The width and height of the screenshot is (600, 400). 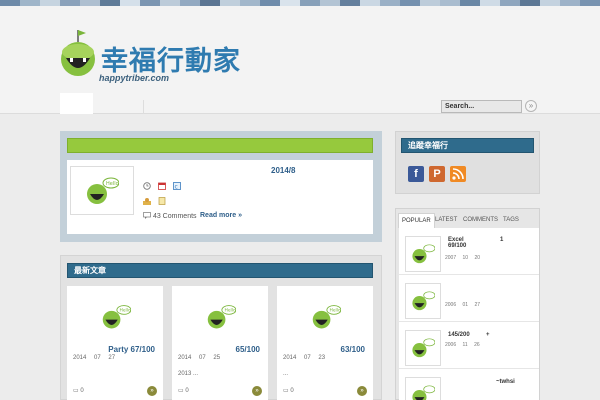 I want to click on list-item: 2006 01 27, so click(x=469, y=298).